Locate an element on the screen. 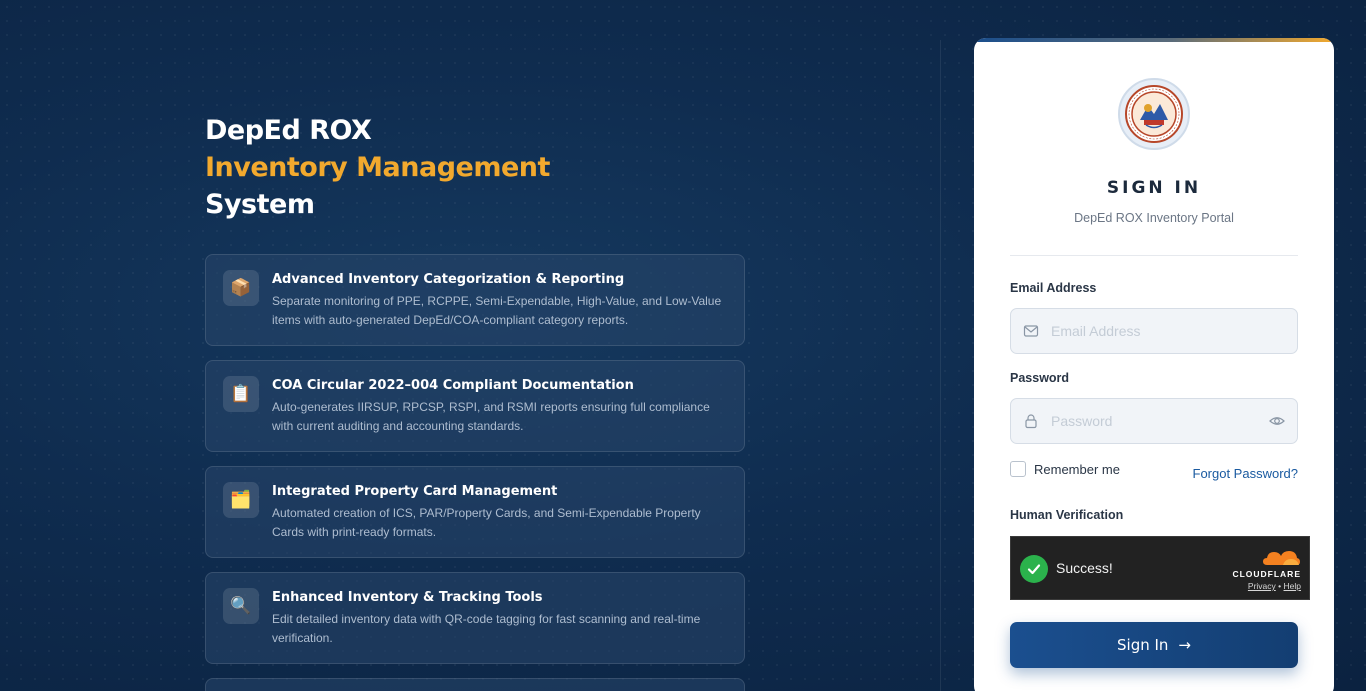 Image resolution: width=1366 pixels, height=691 pixels. help-link: Help is located at coordinates (1292, 586).